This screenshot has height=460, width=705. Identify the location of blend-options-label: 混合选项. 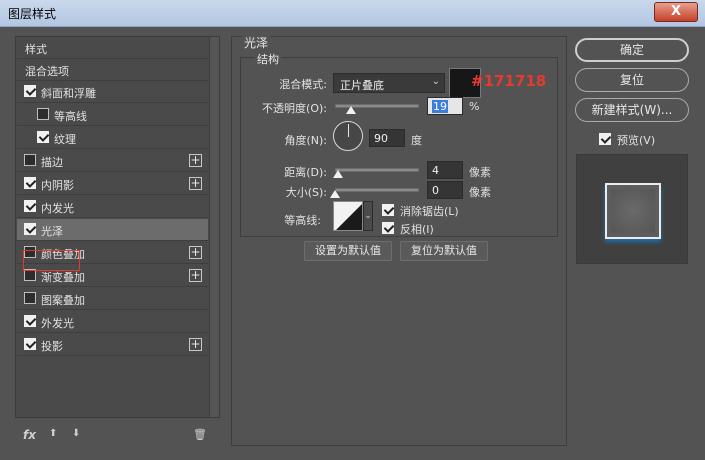
(47, 71).